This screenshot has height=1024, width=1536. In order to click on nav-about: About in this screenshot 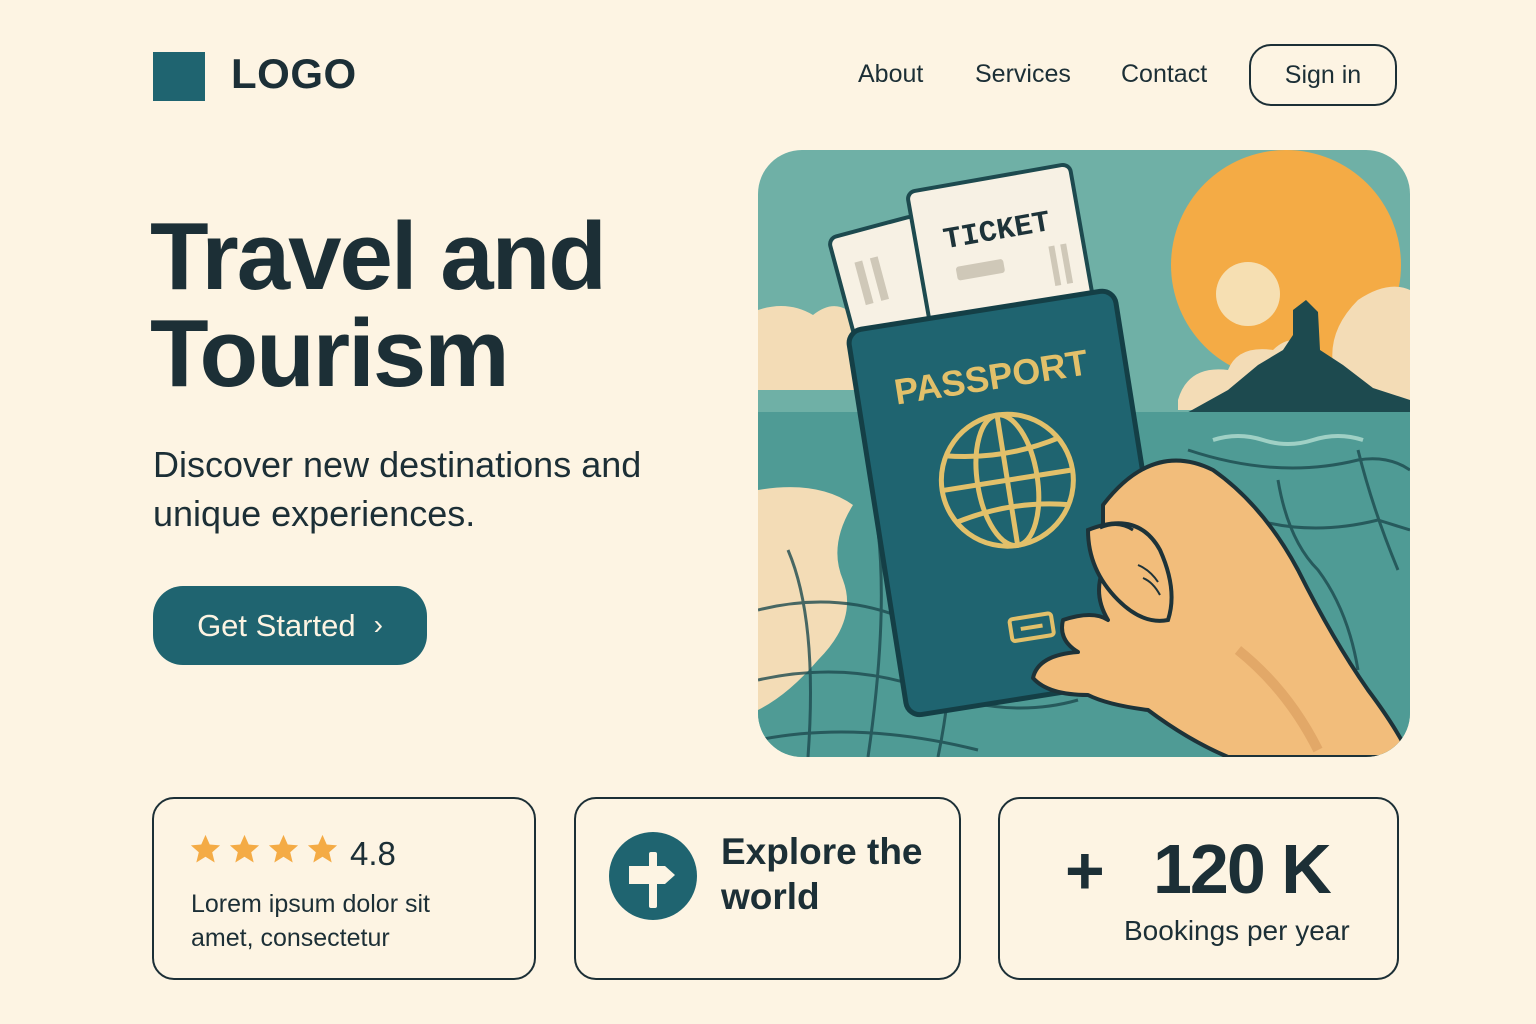, I will do `click(890, 74)`.